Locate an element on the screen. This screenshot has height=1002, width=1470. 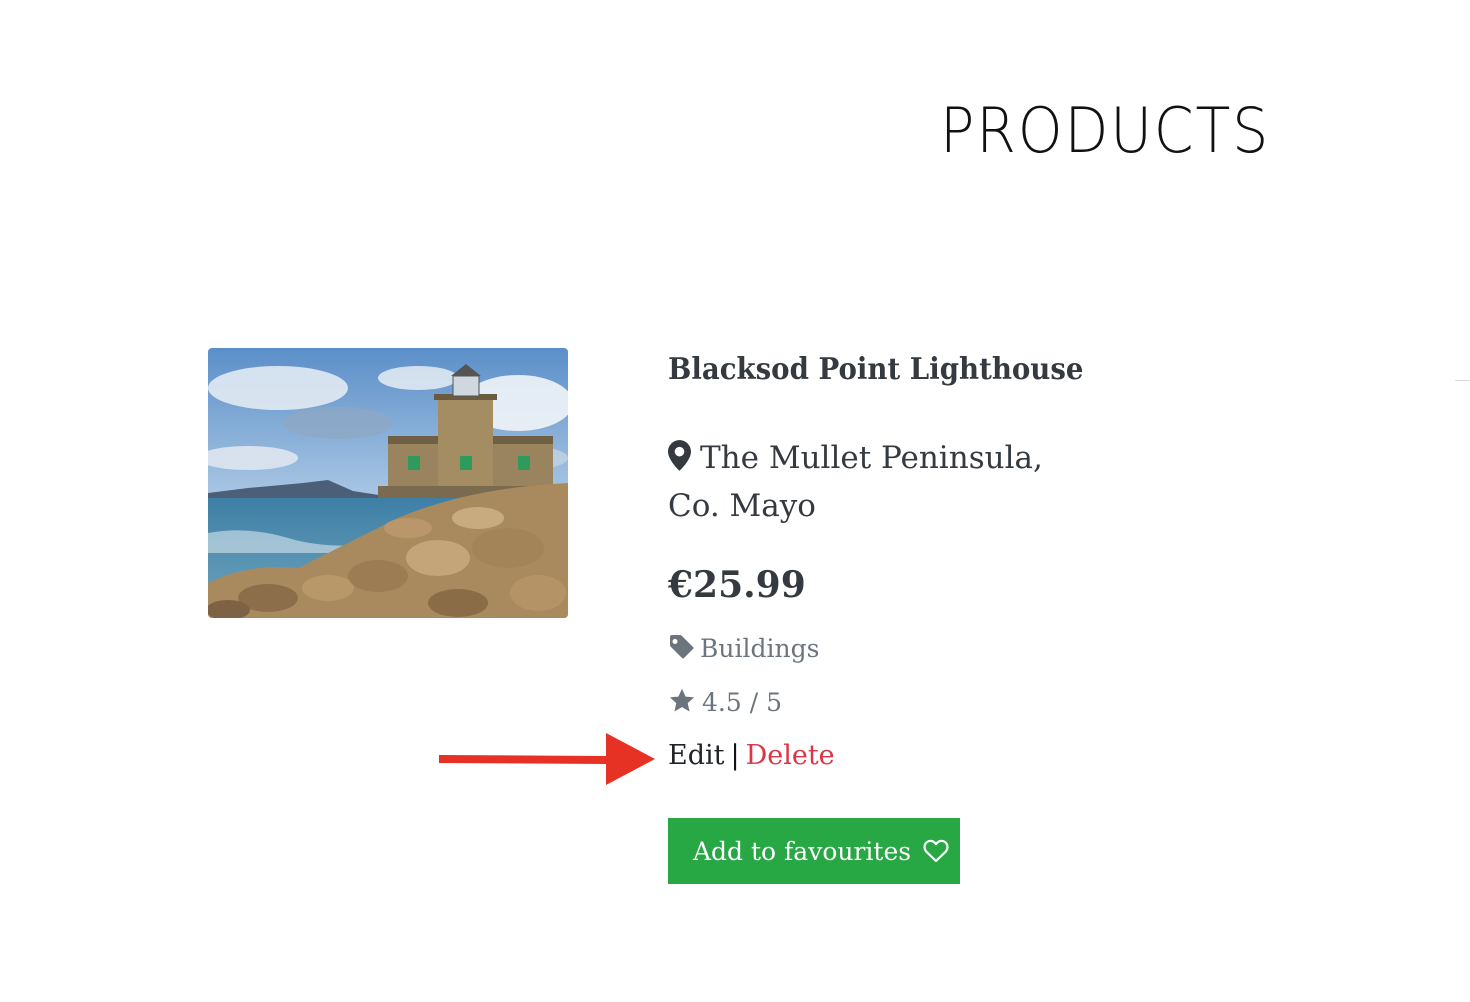
location-text: The Mullet Peninsula, Co. Mayo is located at coordinates (855, 482).